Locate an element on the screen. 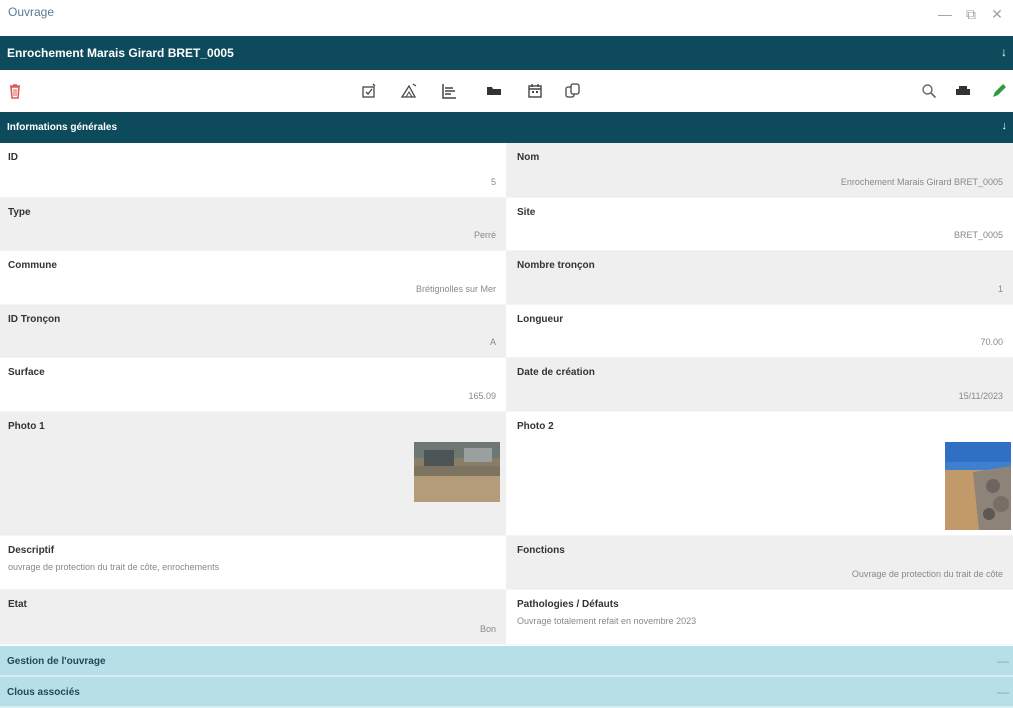  field-surface: Surface 165.09 is located at coordinates (253, 385).